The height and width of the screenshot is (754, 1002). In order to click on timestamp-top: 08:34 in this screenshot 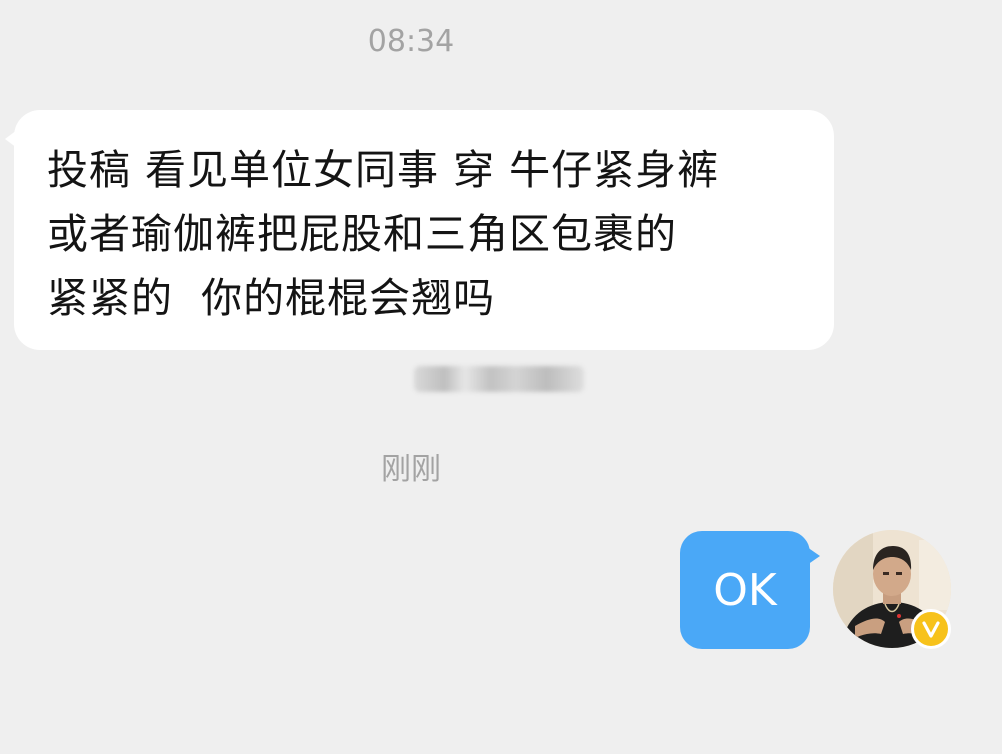, I will do `click(411, 41)`.